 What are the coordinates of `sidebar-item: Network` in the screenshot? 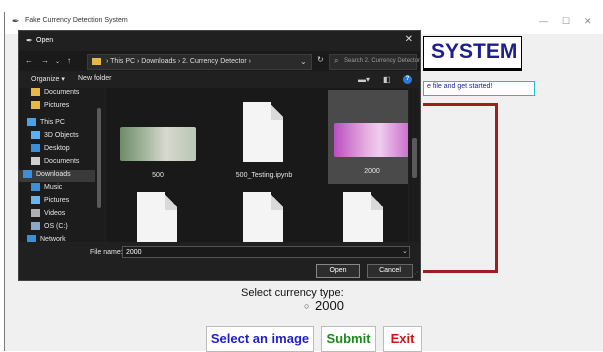 It's located at (46, 238).